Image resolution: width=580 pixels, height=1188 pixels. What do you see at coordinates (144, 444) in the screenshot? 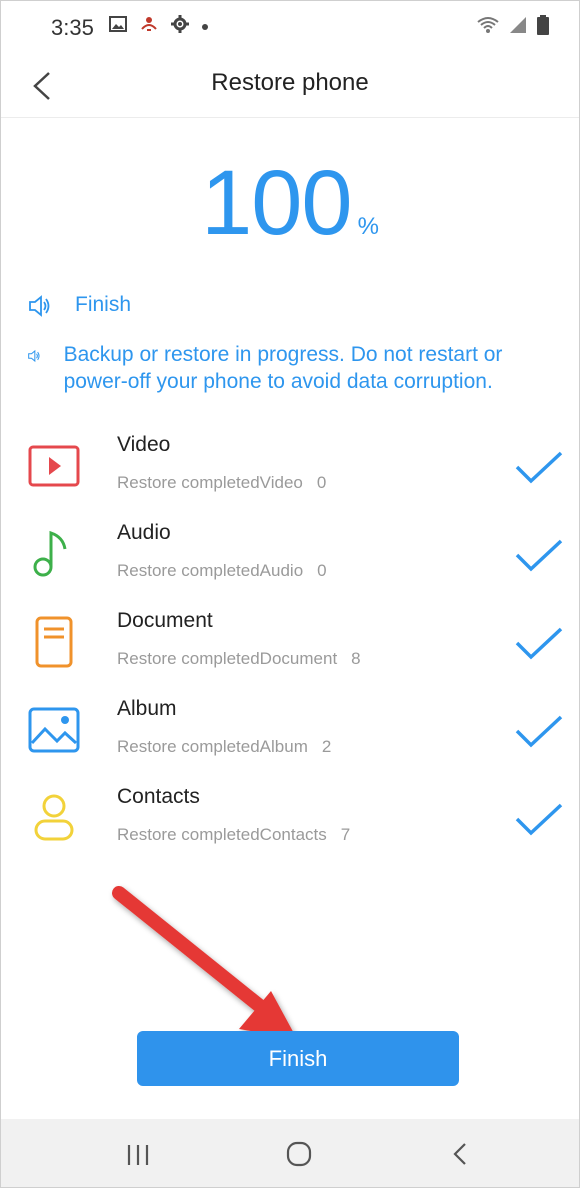
I see `item-name: Video` at bounding box center [144, 444].